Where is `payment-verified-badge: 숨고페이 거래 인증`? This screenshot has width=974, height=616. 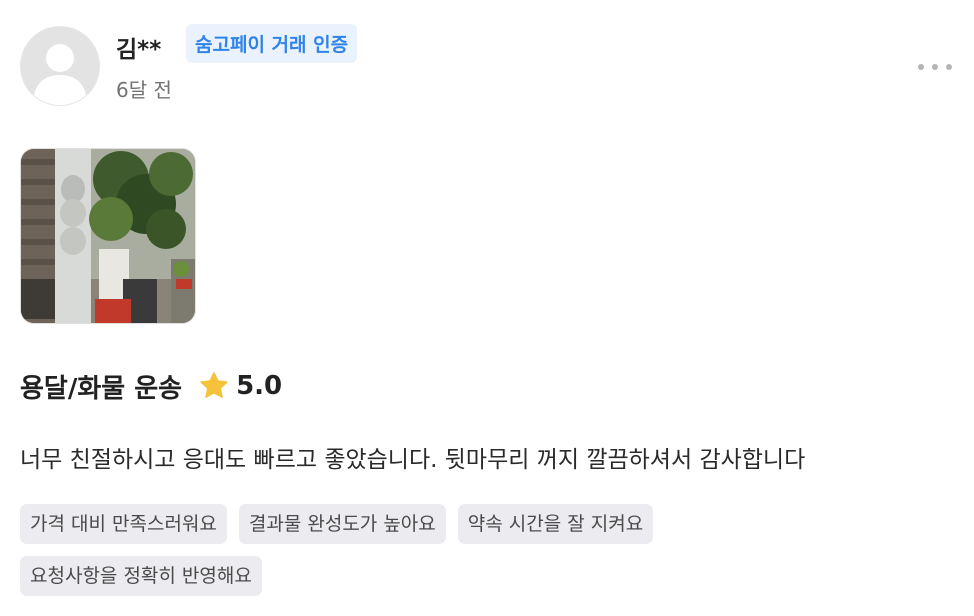
payment-verified-badge: 숨고페이 거래 인증 is located at coordinates (272, 43).